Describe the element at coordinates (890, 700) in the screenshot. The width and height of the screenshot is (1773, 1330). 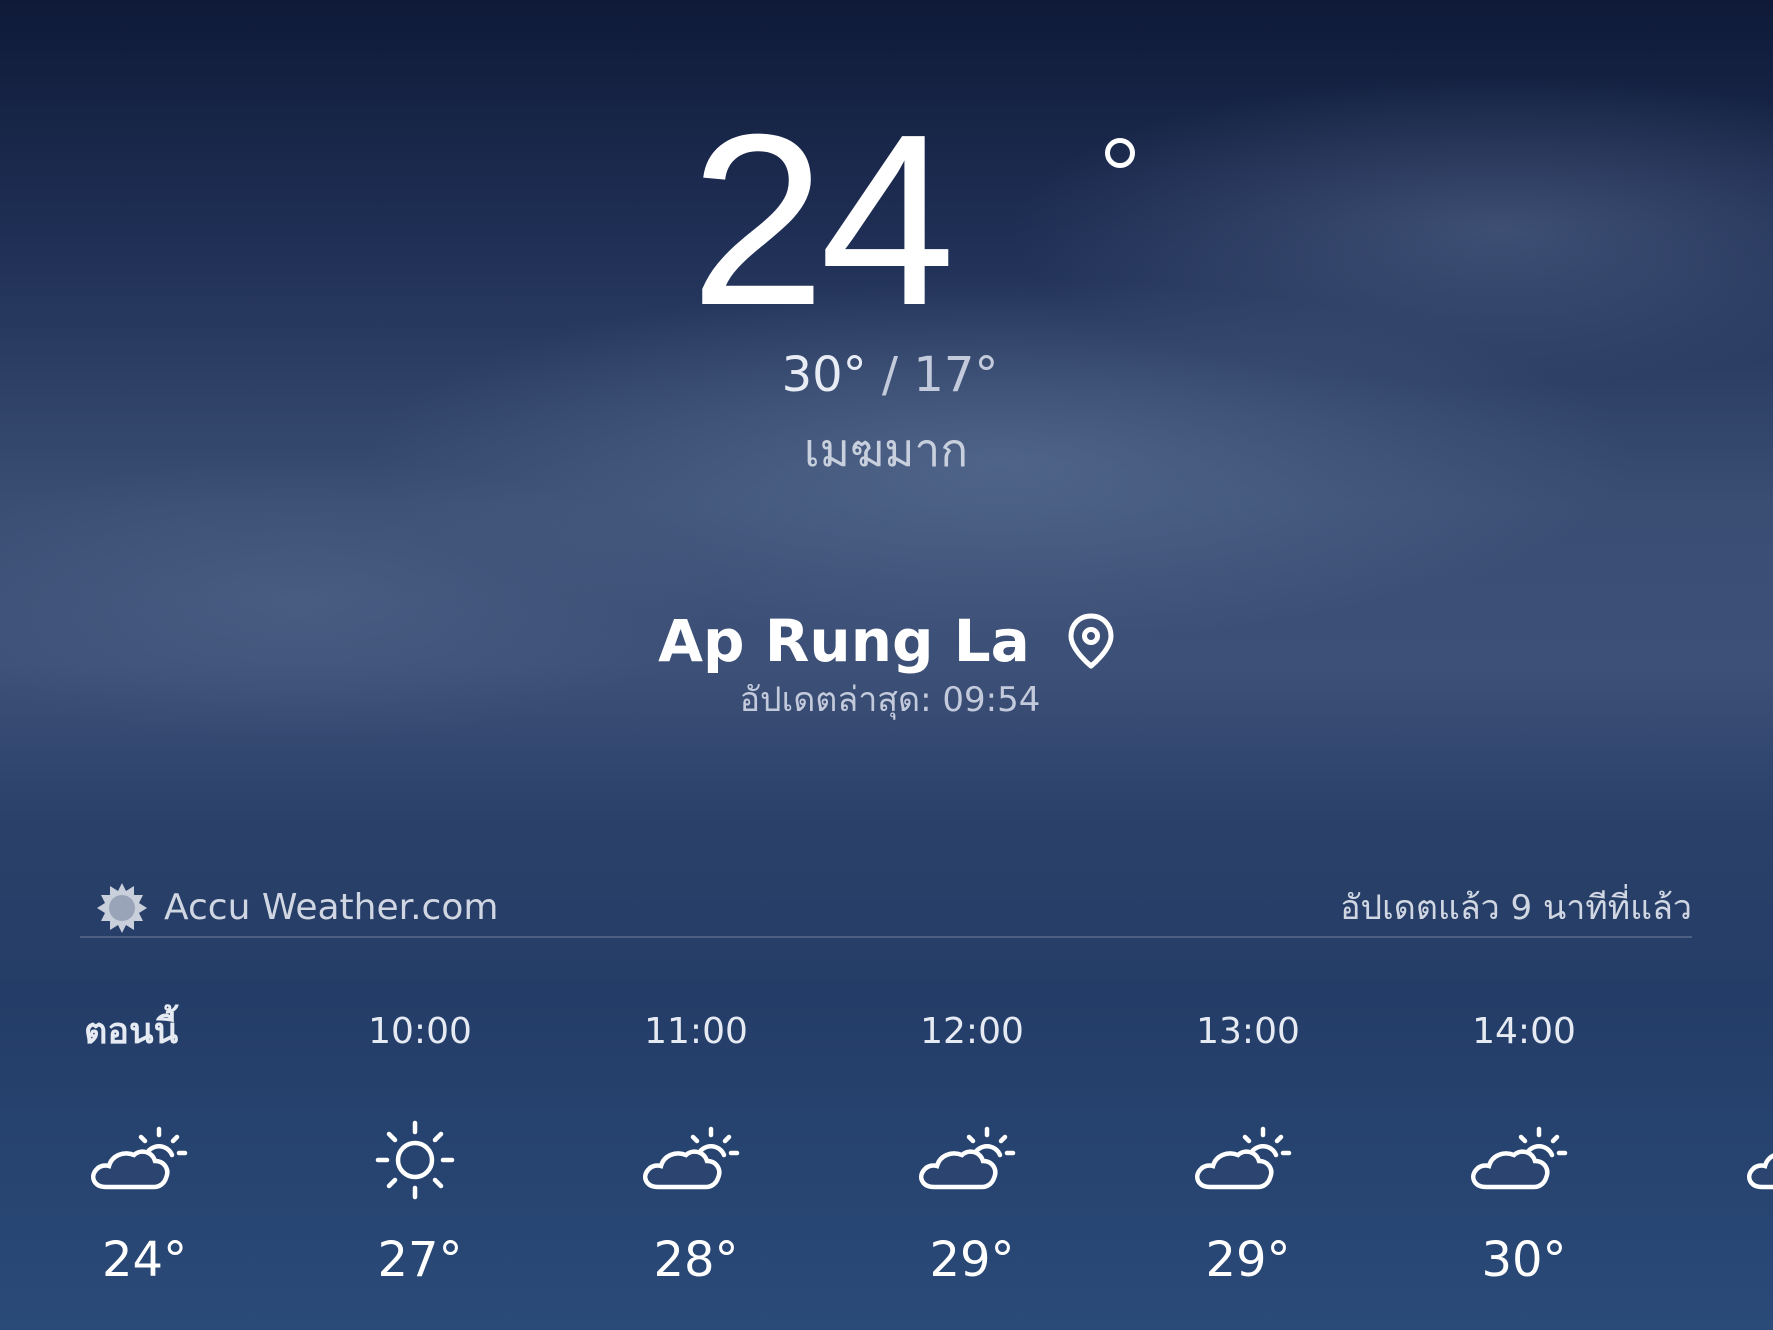
I see `last-updated-time: อัปเดตล่าสุด: 09:54` at that location.